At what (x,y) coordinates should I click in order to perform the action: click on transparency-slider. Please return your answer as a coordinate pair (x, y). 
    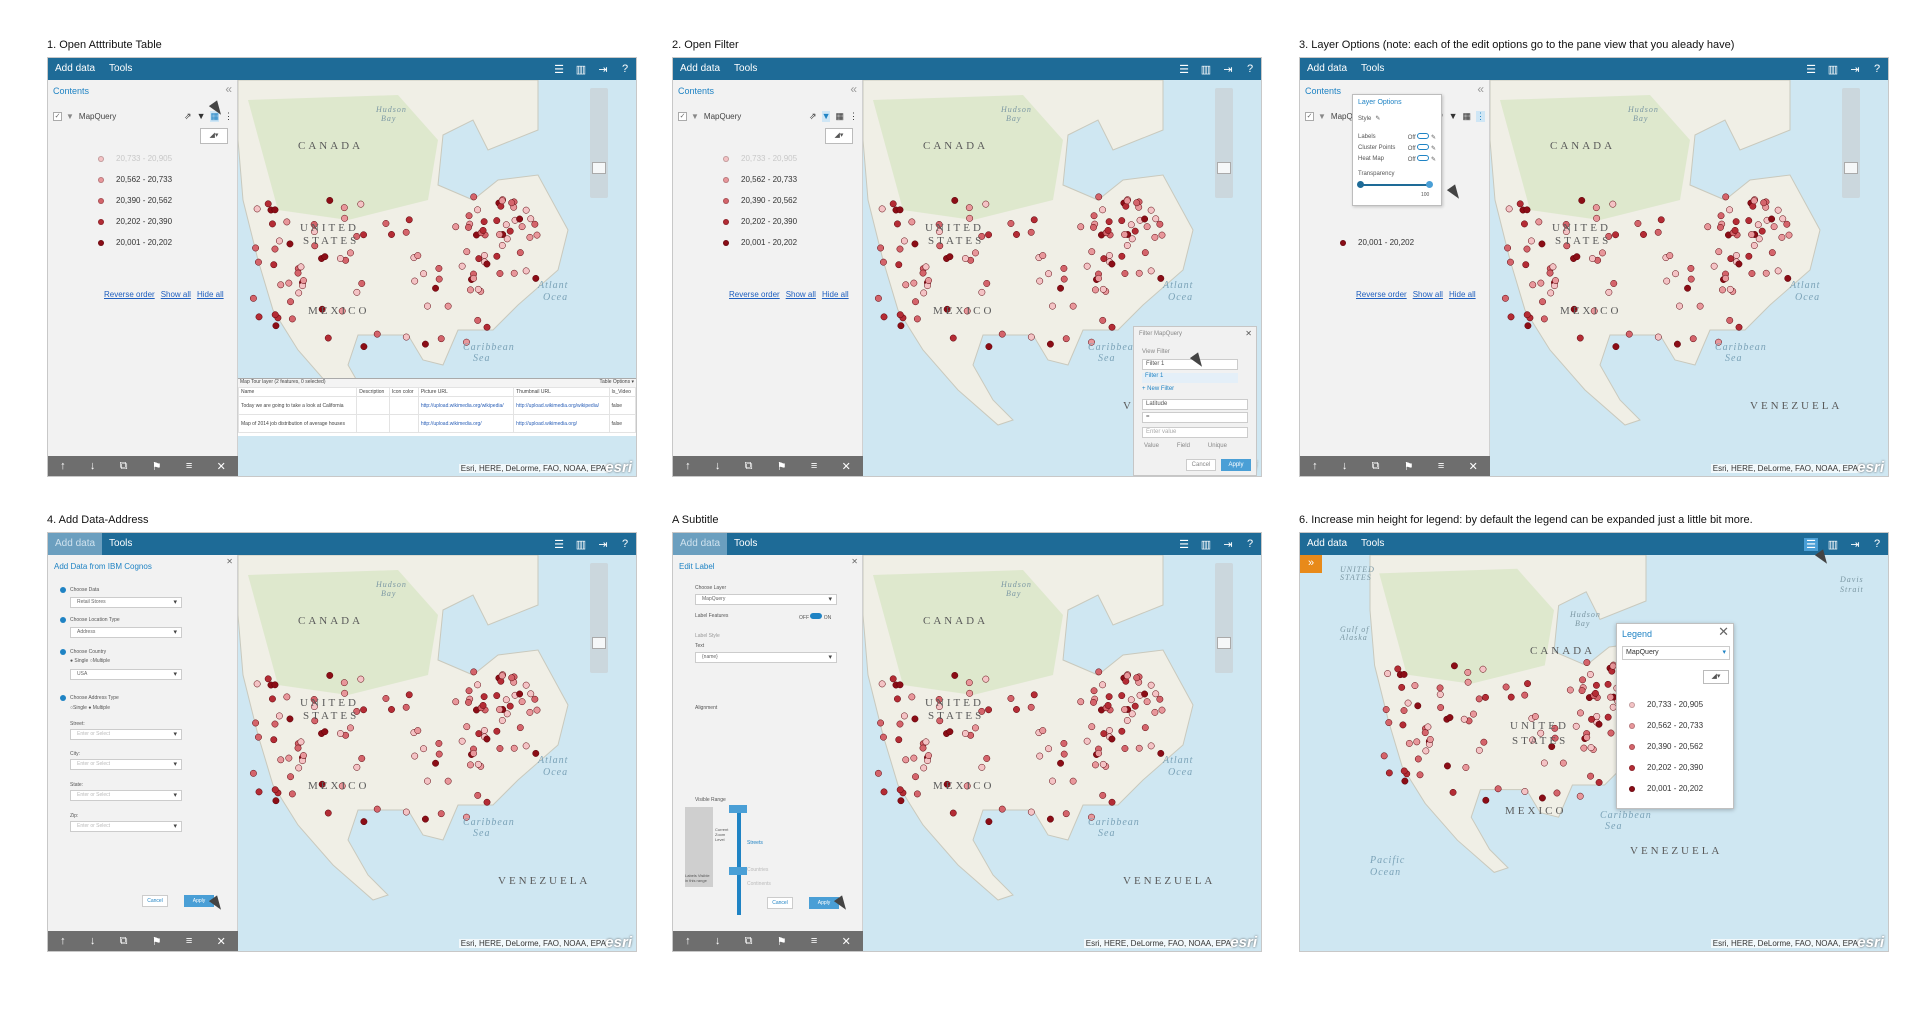
    Looking at the image, I should click on (1395, 184).